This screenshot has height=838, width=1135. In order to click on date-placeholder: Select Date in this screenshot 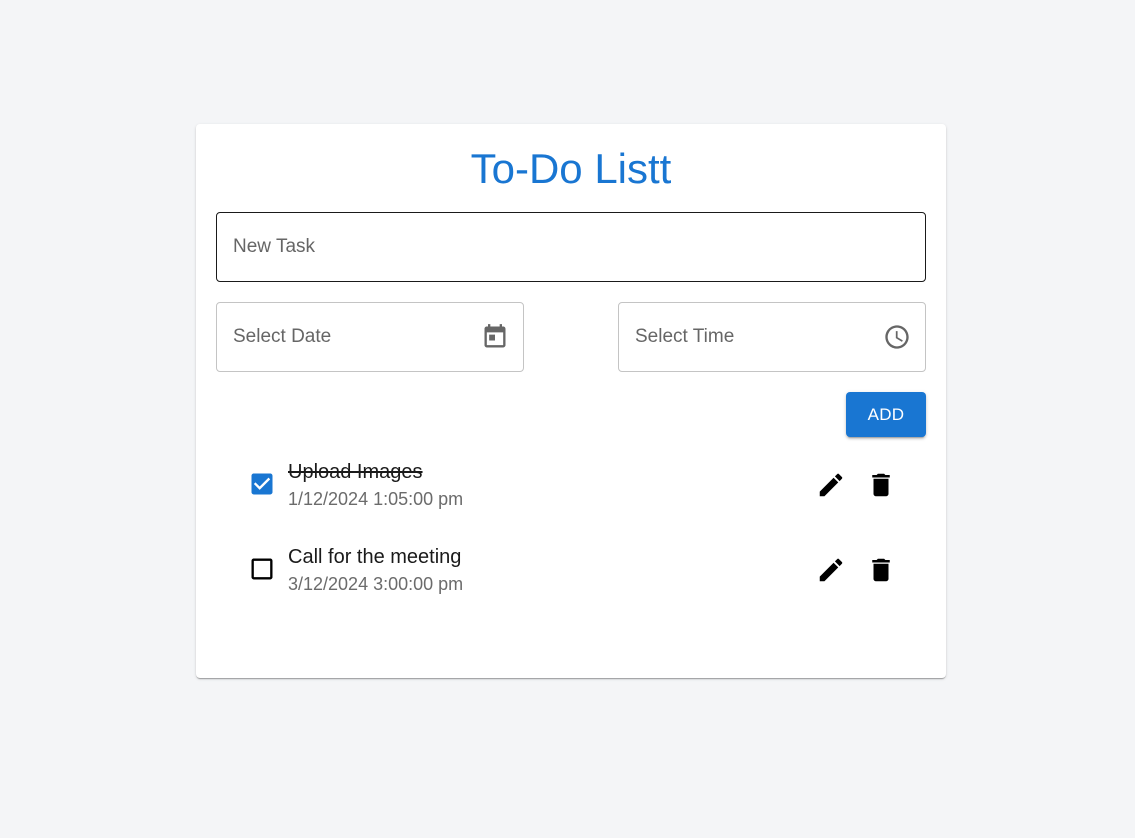, I will do `click(282, 336)`.